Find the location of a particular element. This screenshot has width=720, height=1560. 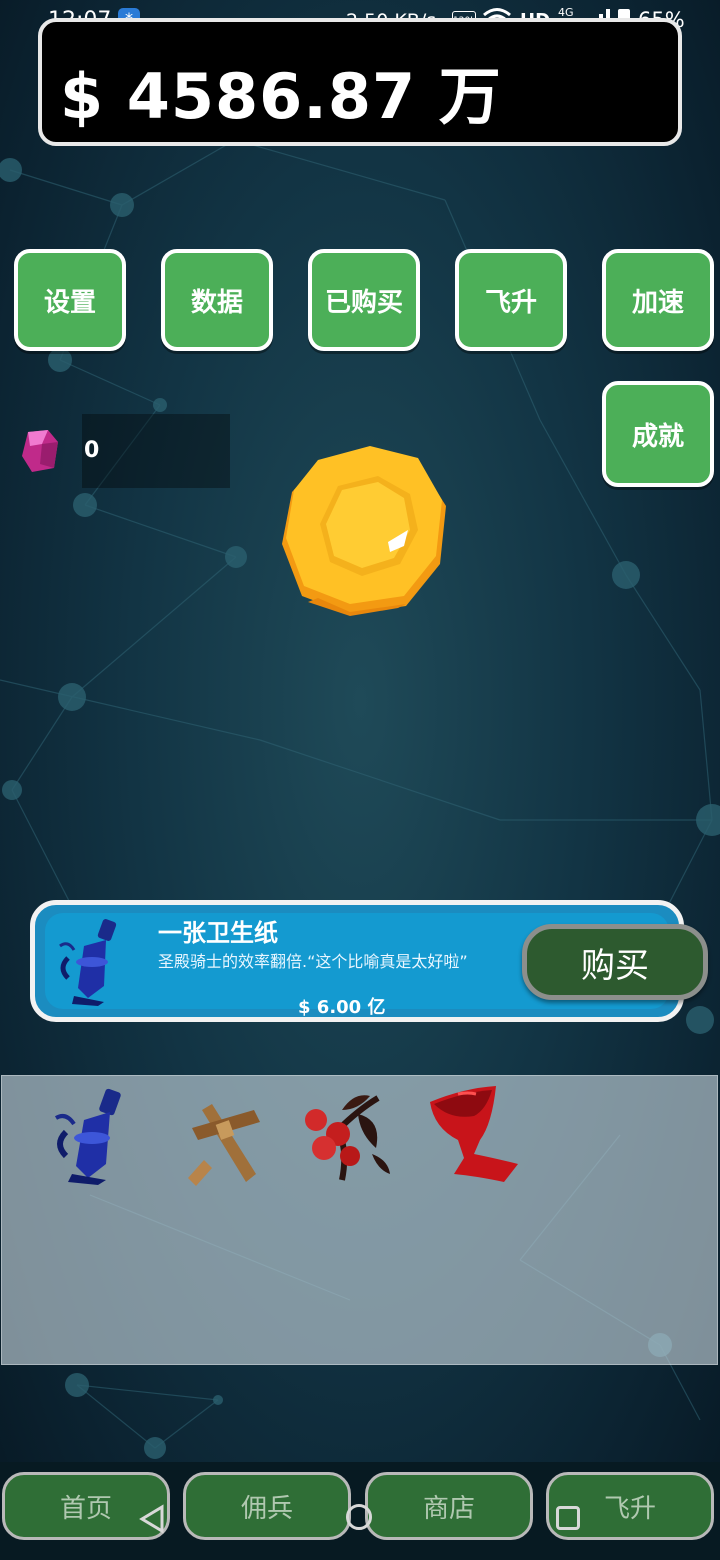

nav-shop-button: 商店 is located at coordinates (449, 1506).